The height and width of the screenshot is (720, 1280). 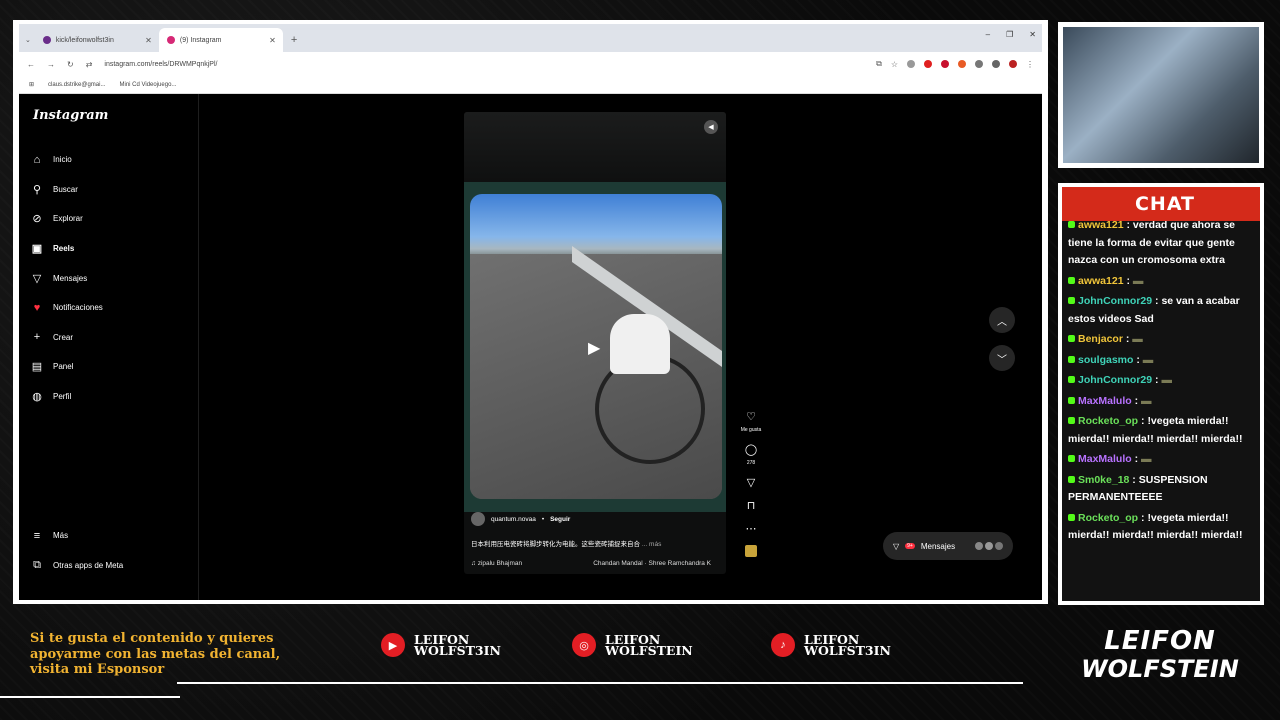 What do you see at coordinates (31, 64) in the screenshot?
I see `back-icon: ←` at bounding box center [31, 64].